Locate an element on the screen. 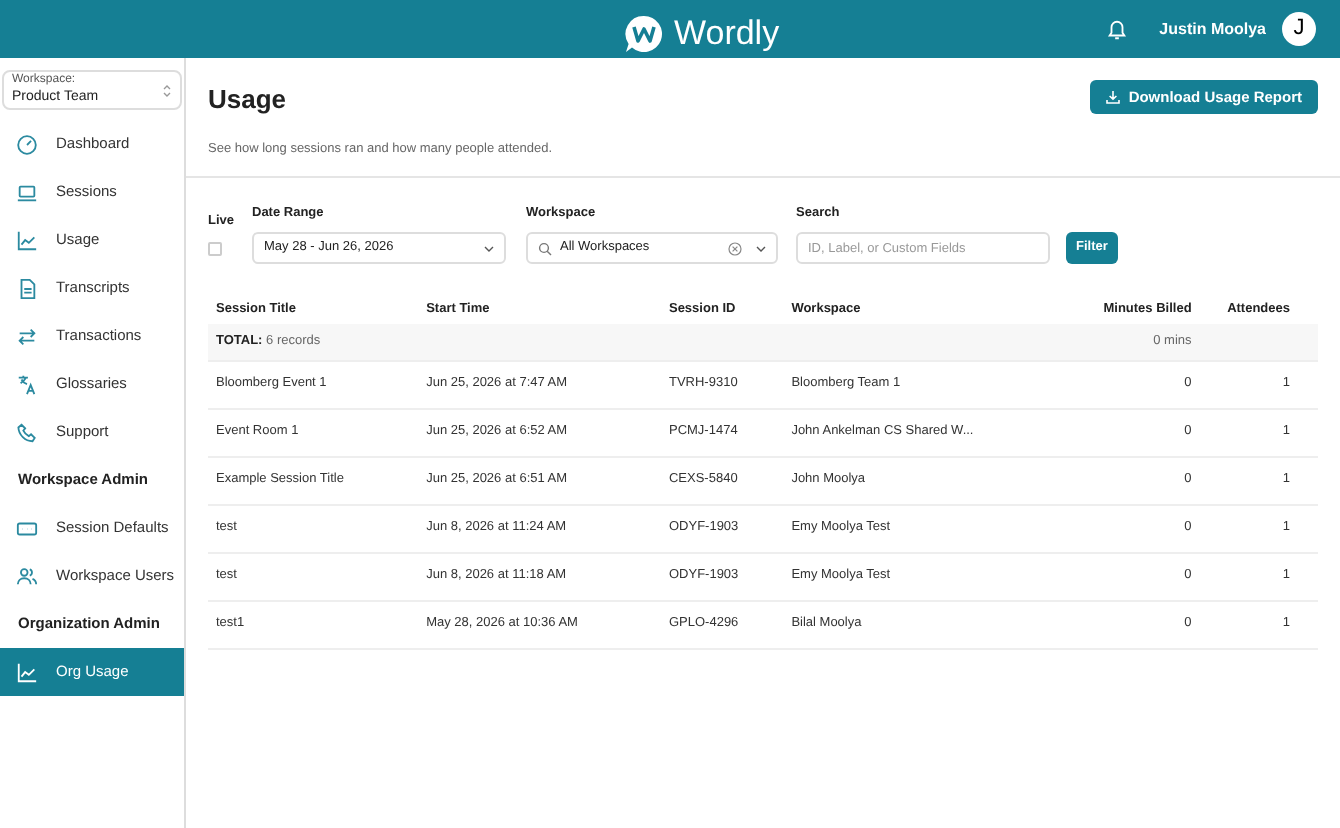 Image resolution: width=1340 pixels, height=828 pixels. bell-icon is located at coordinates (1116, 29).